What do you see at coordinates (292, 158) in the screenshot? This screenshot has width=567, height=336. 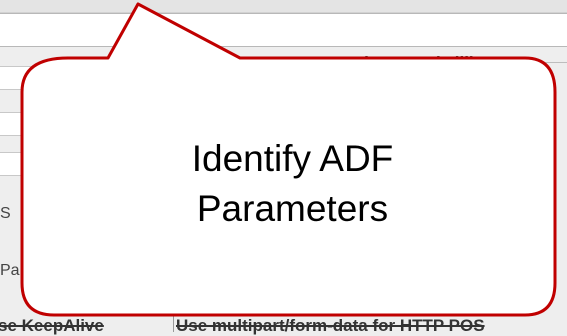 I see `callout-line-1: Identify ADF` at bounding box center [292, 158].